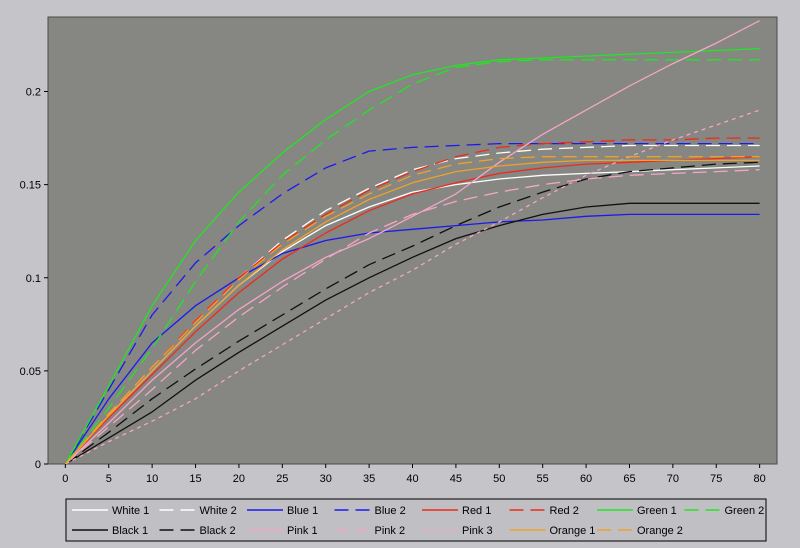 The height and width of the screenshot is (548, 800). What do you see at coordinates (456, 479) in the screenshot?
I see `x-tick-label: 45` at bounding box center [456, 479].